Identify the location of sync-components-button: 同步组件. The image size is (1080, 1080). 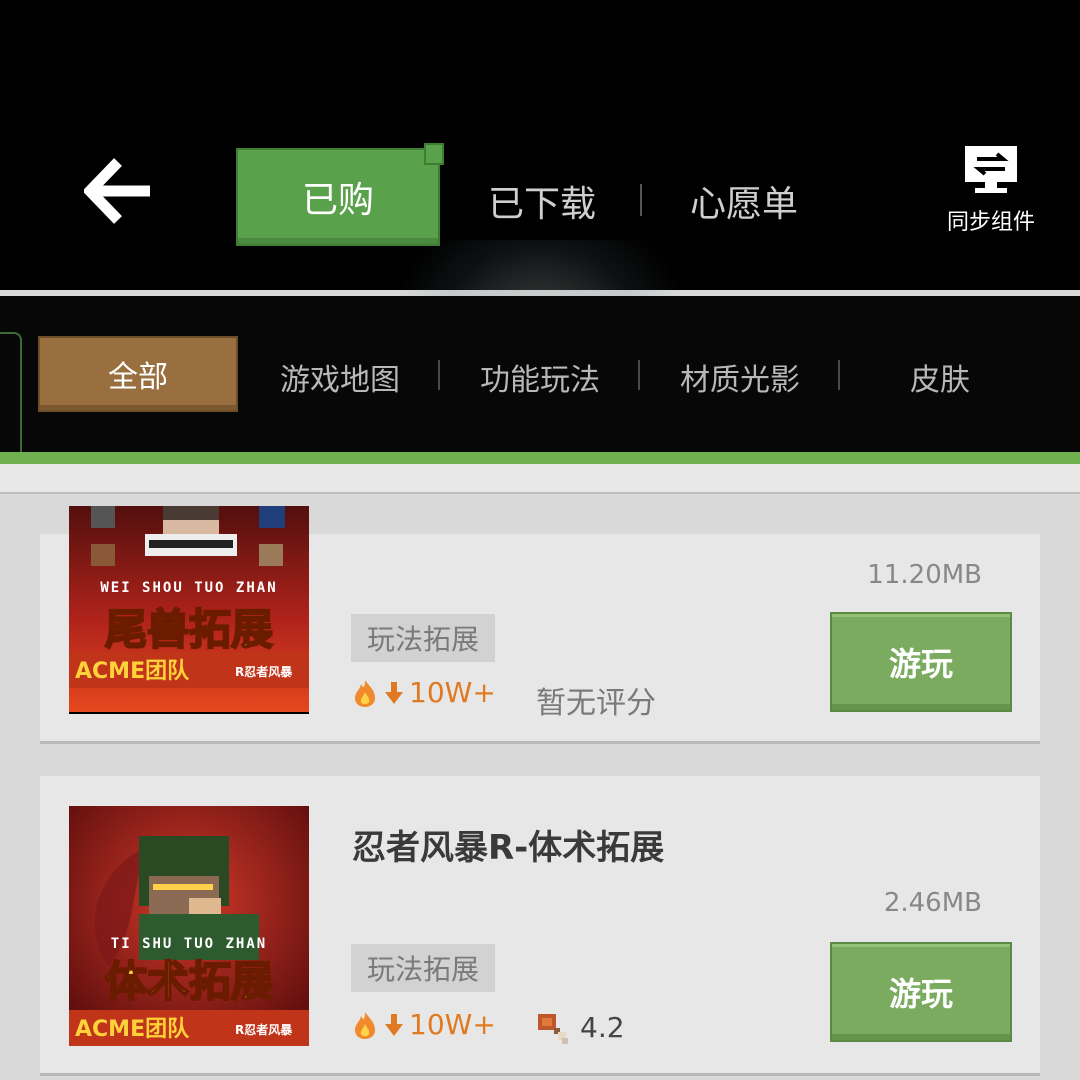
(991, 190).